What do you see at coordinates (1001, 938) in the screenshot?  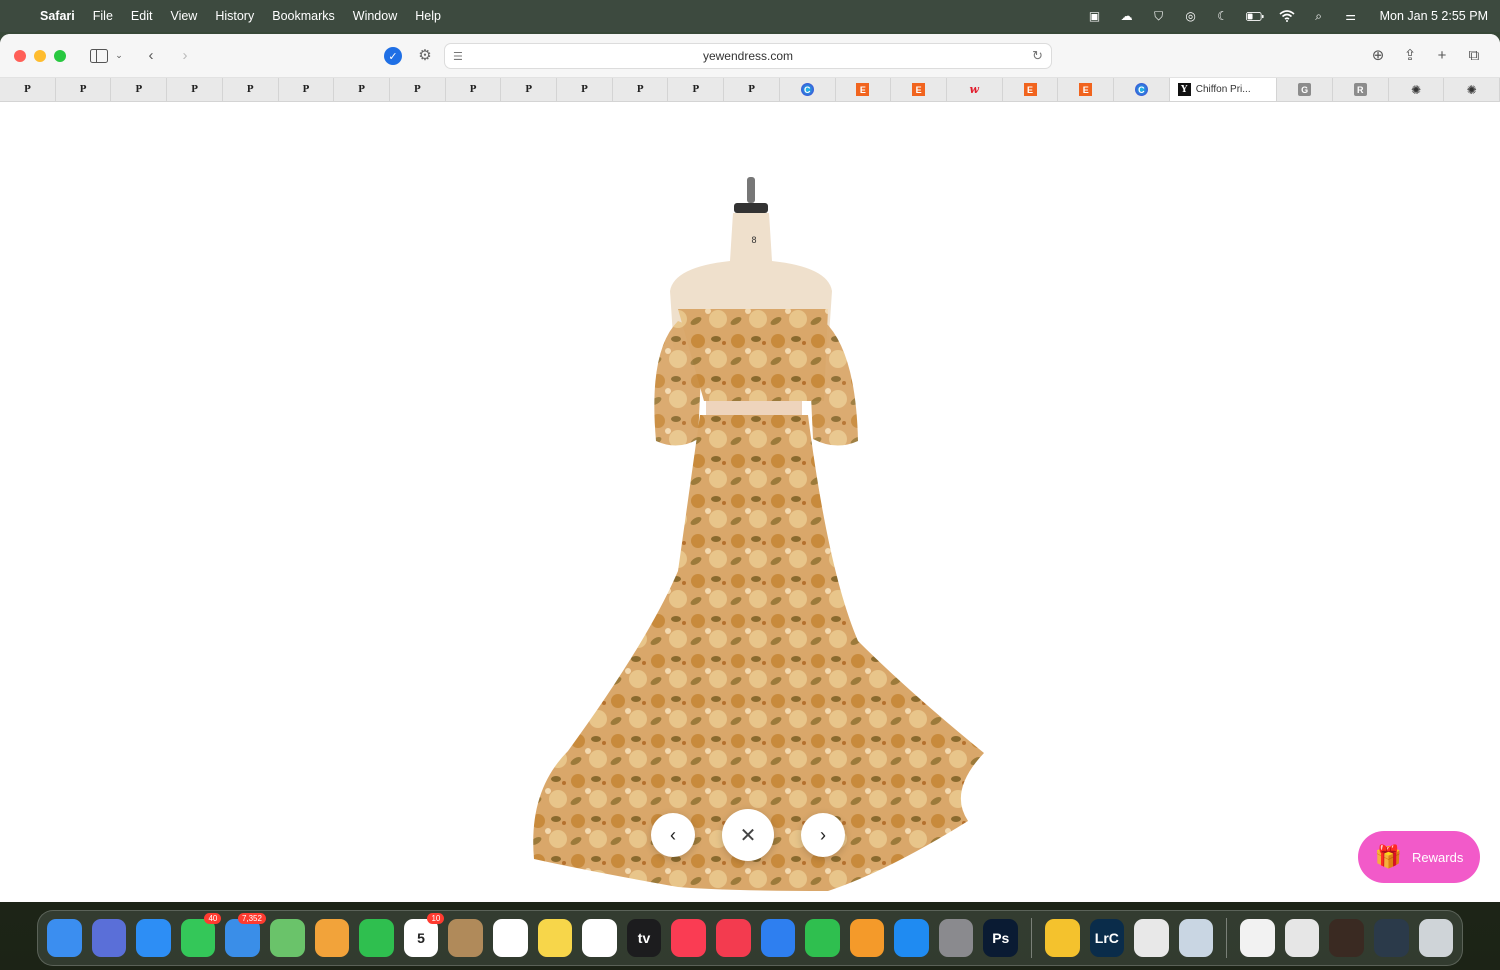 I see `dock-photoshop-icon: Ps` at bounding box center [1001, 938].